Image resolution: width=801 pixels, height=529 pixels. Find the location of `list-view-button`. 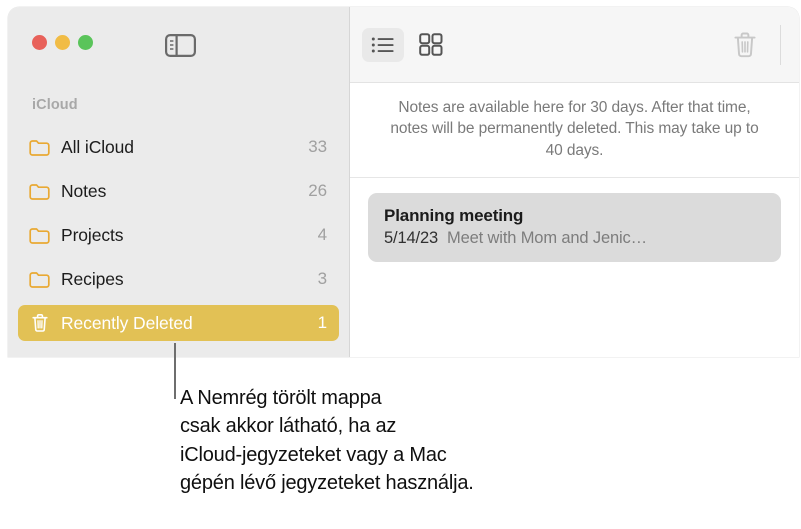

list-view-button is located at coordinates (383, 44).